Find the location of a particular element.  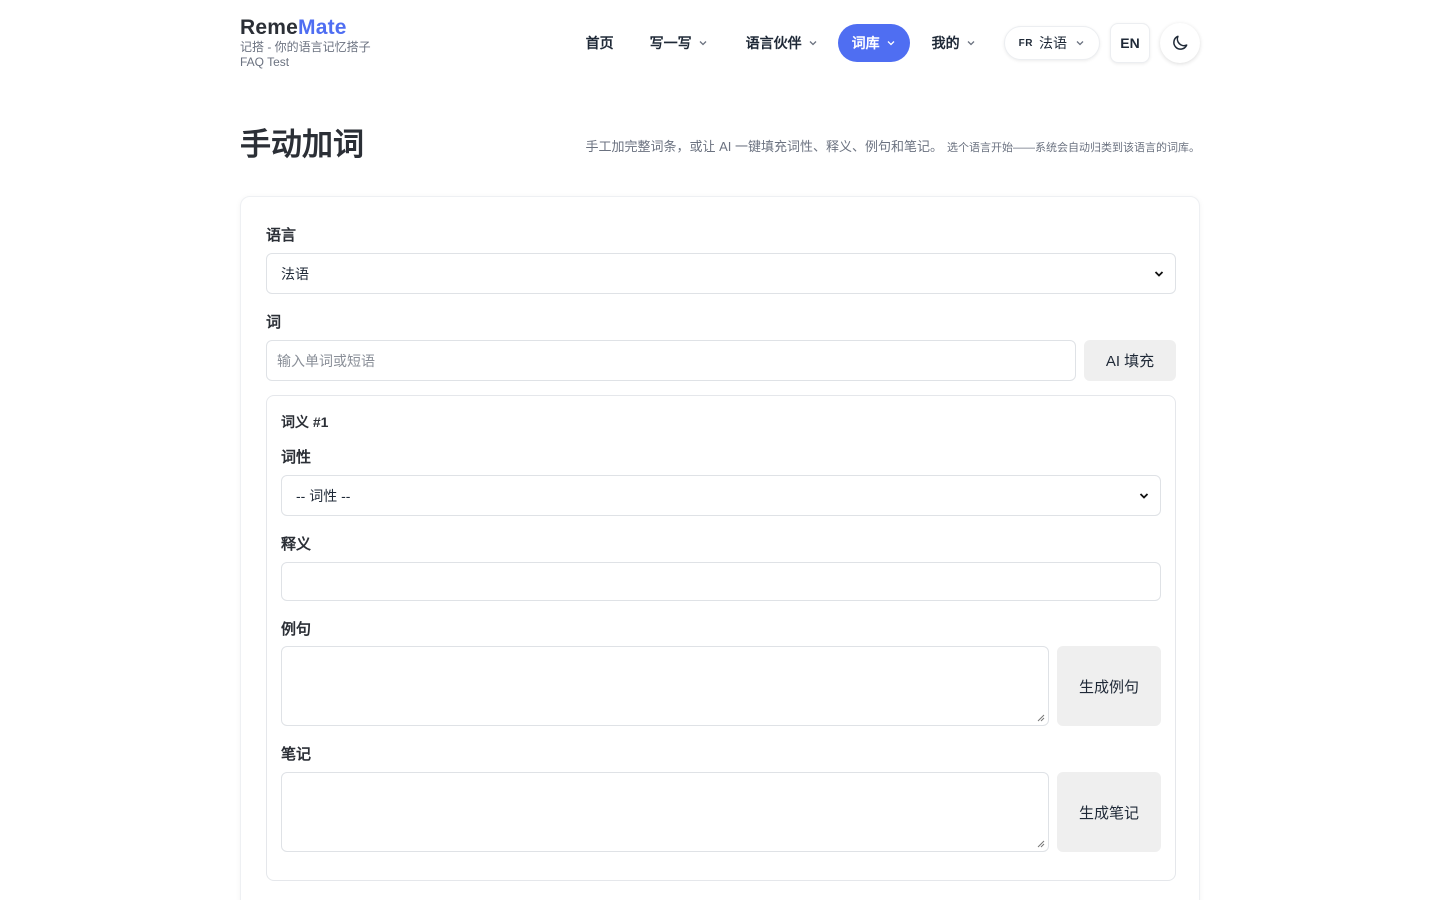

example-label: 例句 is located at coordinates (296, 629).